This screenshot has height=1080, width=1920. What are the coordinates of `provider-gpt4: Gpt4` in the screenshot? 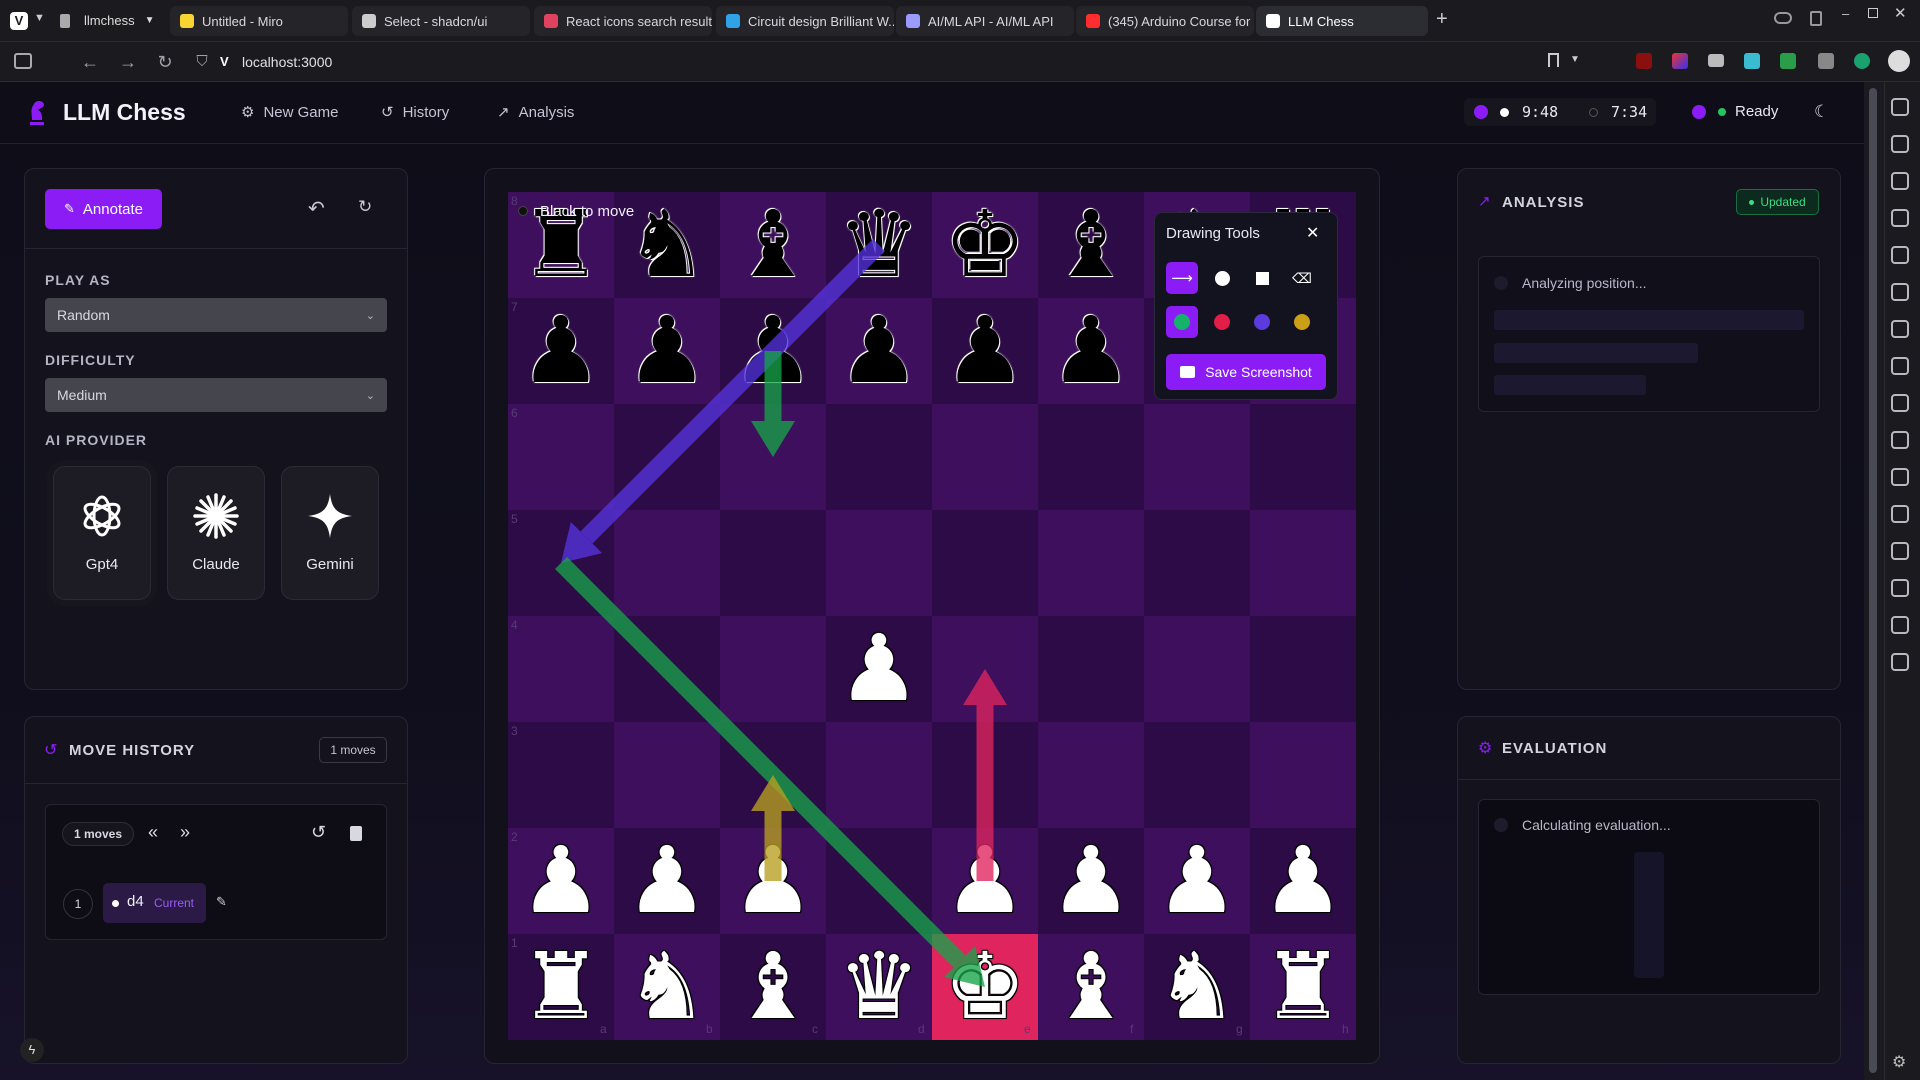 It's located at (102, 533).